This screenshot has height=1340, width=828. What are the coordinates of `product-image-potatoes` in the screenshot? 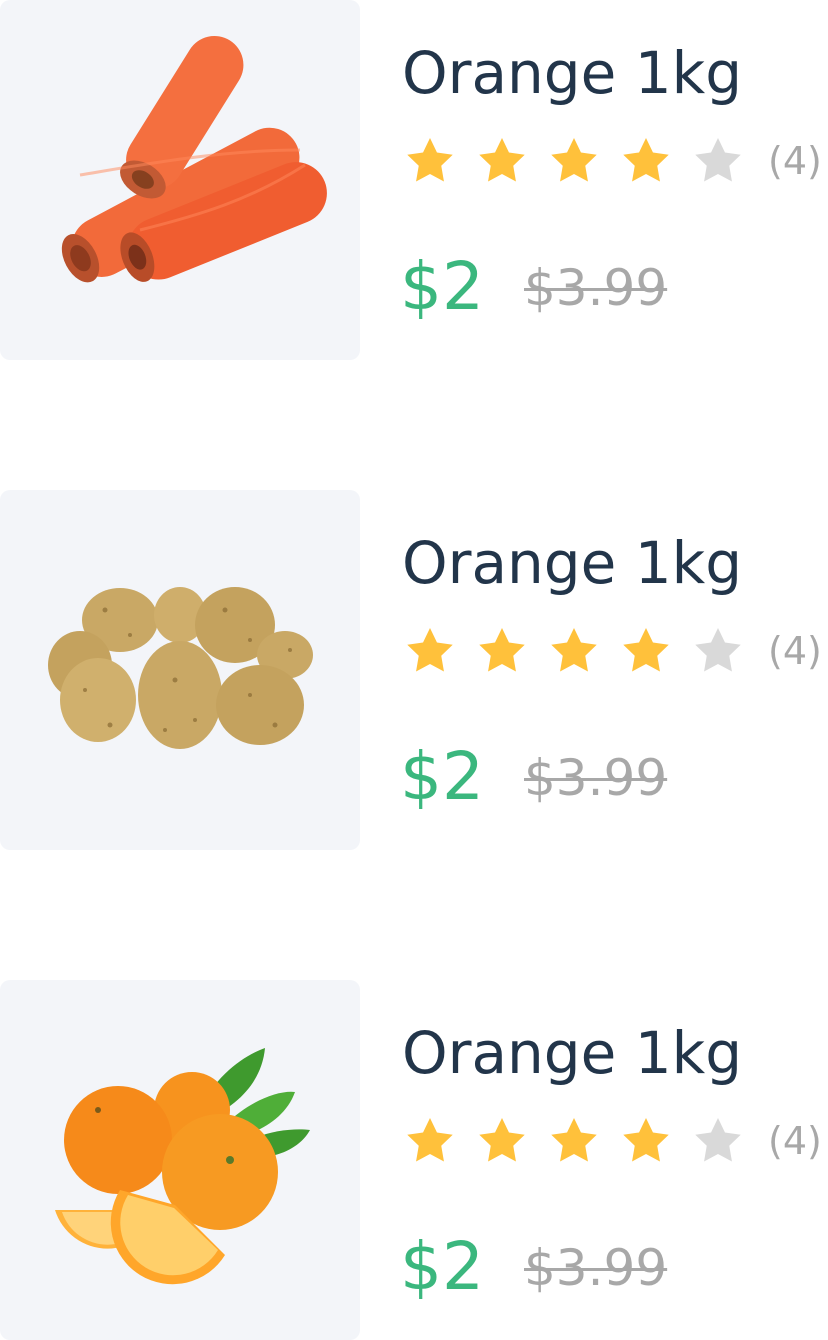 It's located at (180, 670).